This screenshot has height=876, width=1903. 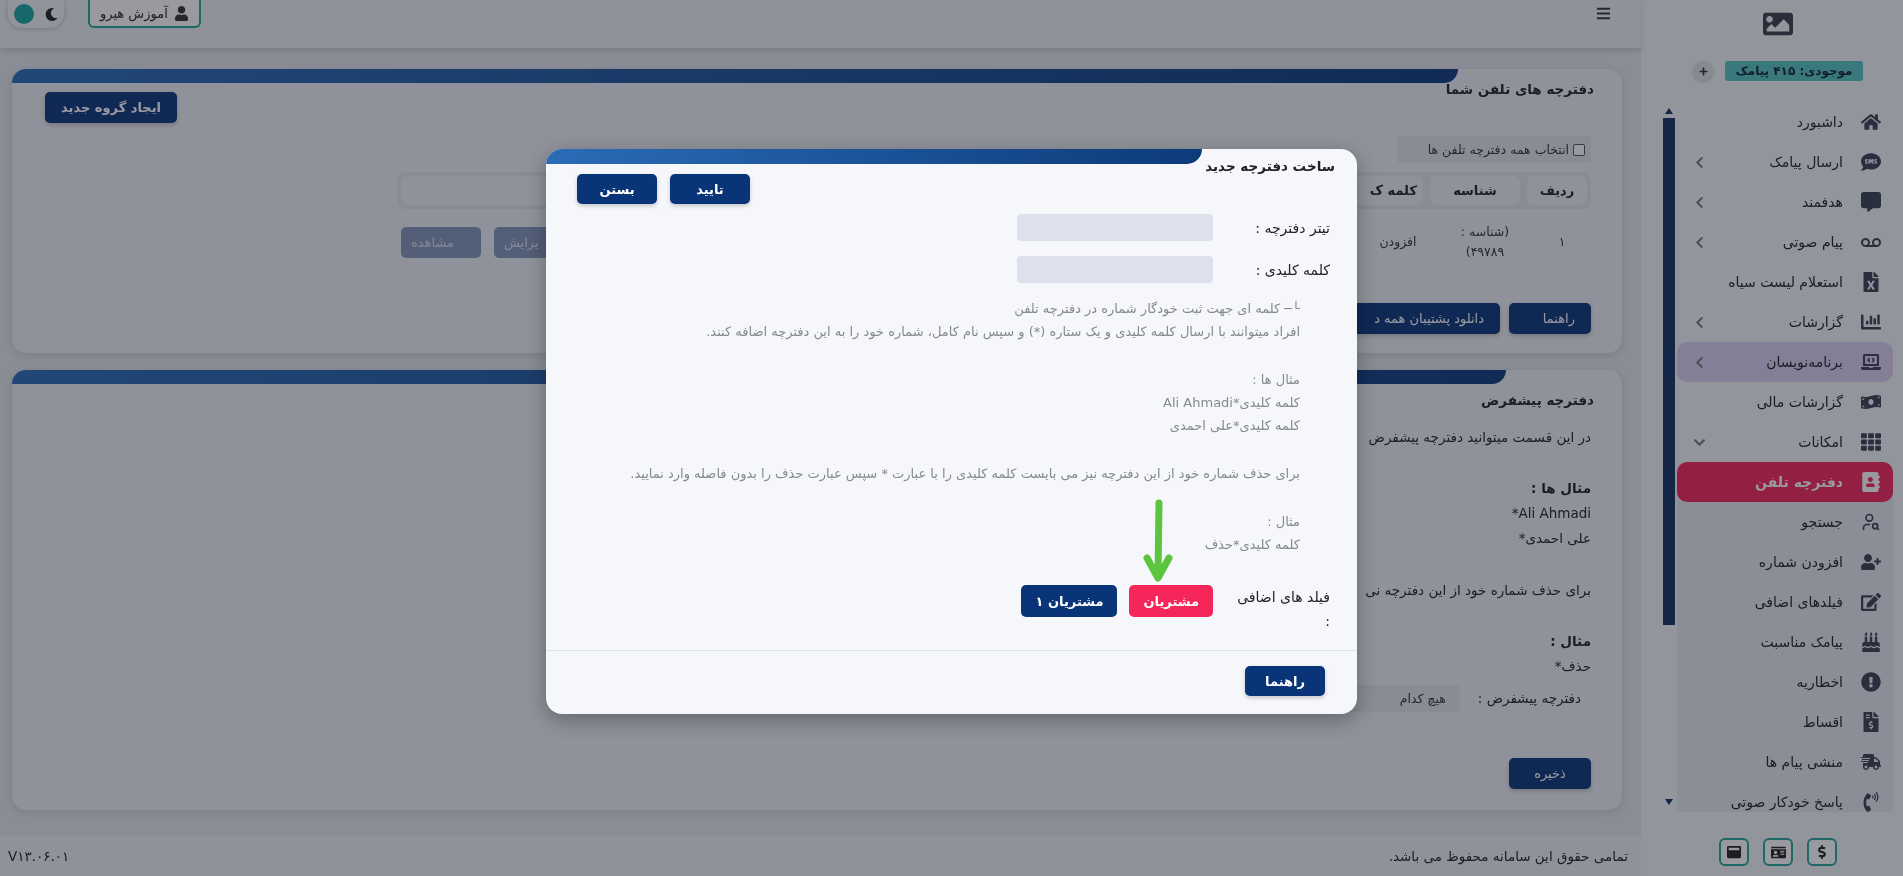 I want to click on window-button, so click(x=1734, y=852).